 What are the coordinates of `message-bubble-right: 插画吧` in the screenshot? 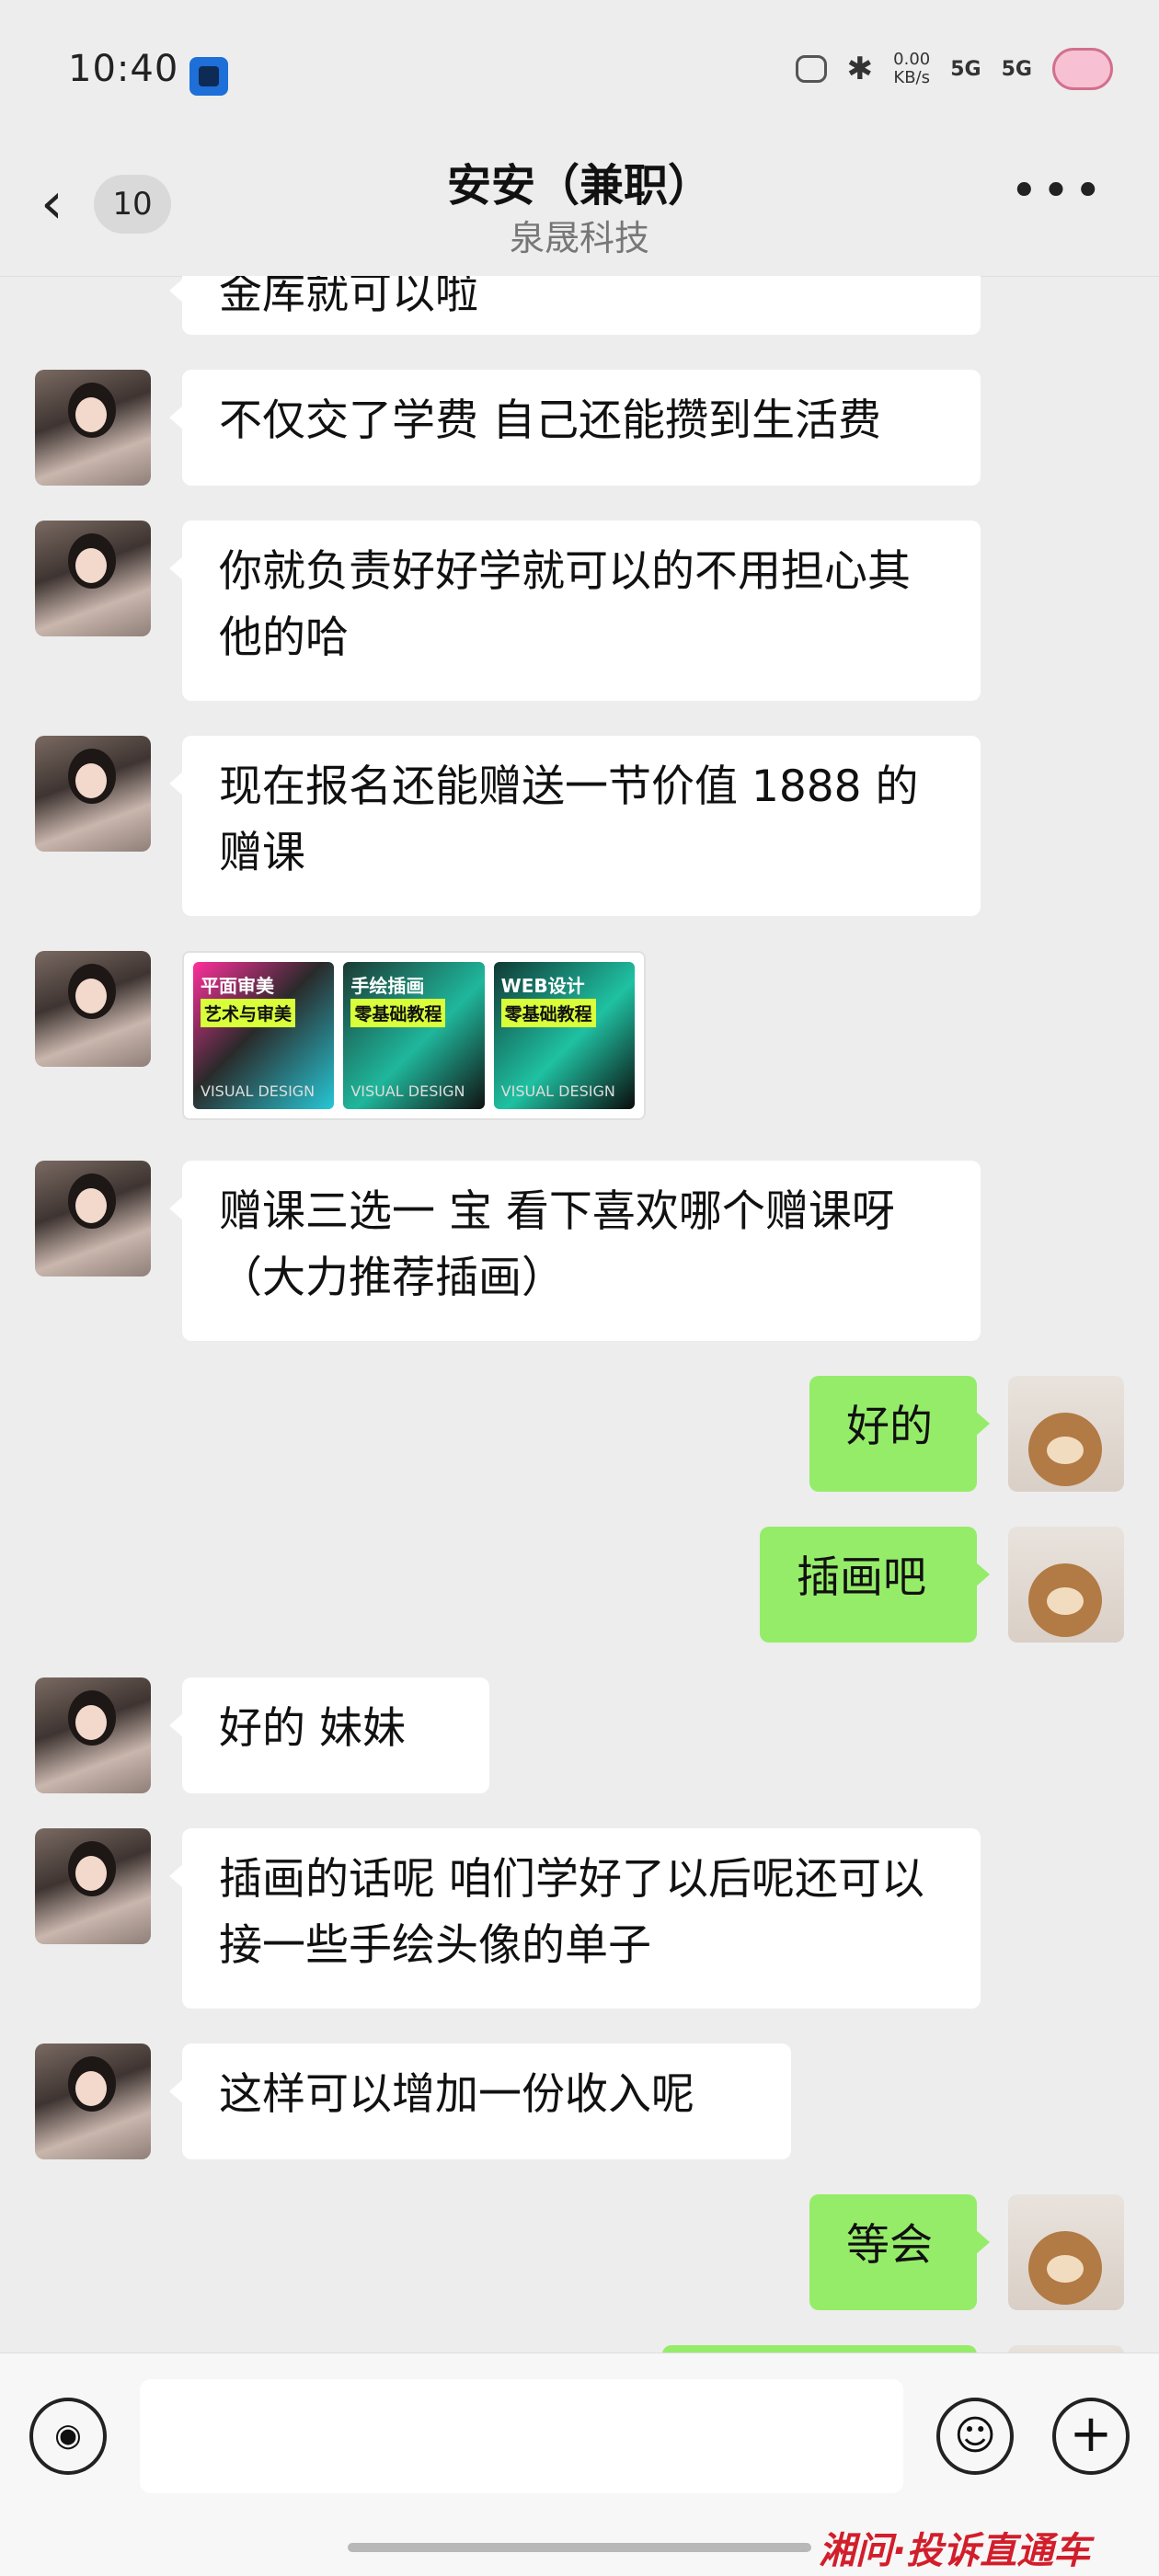 It's located at (875, 1585).